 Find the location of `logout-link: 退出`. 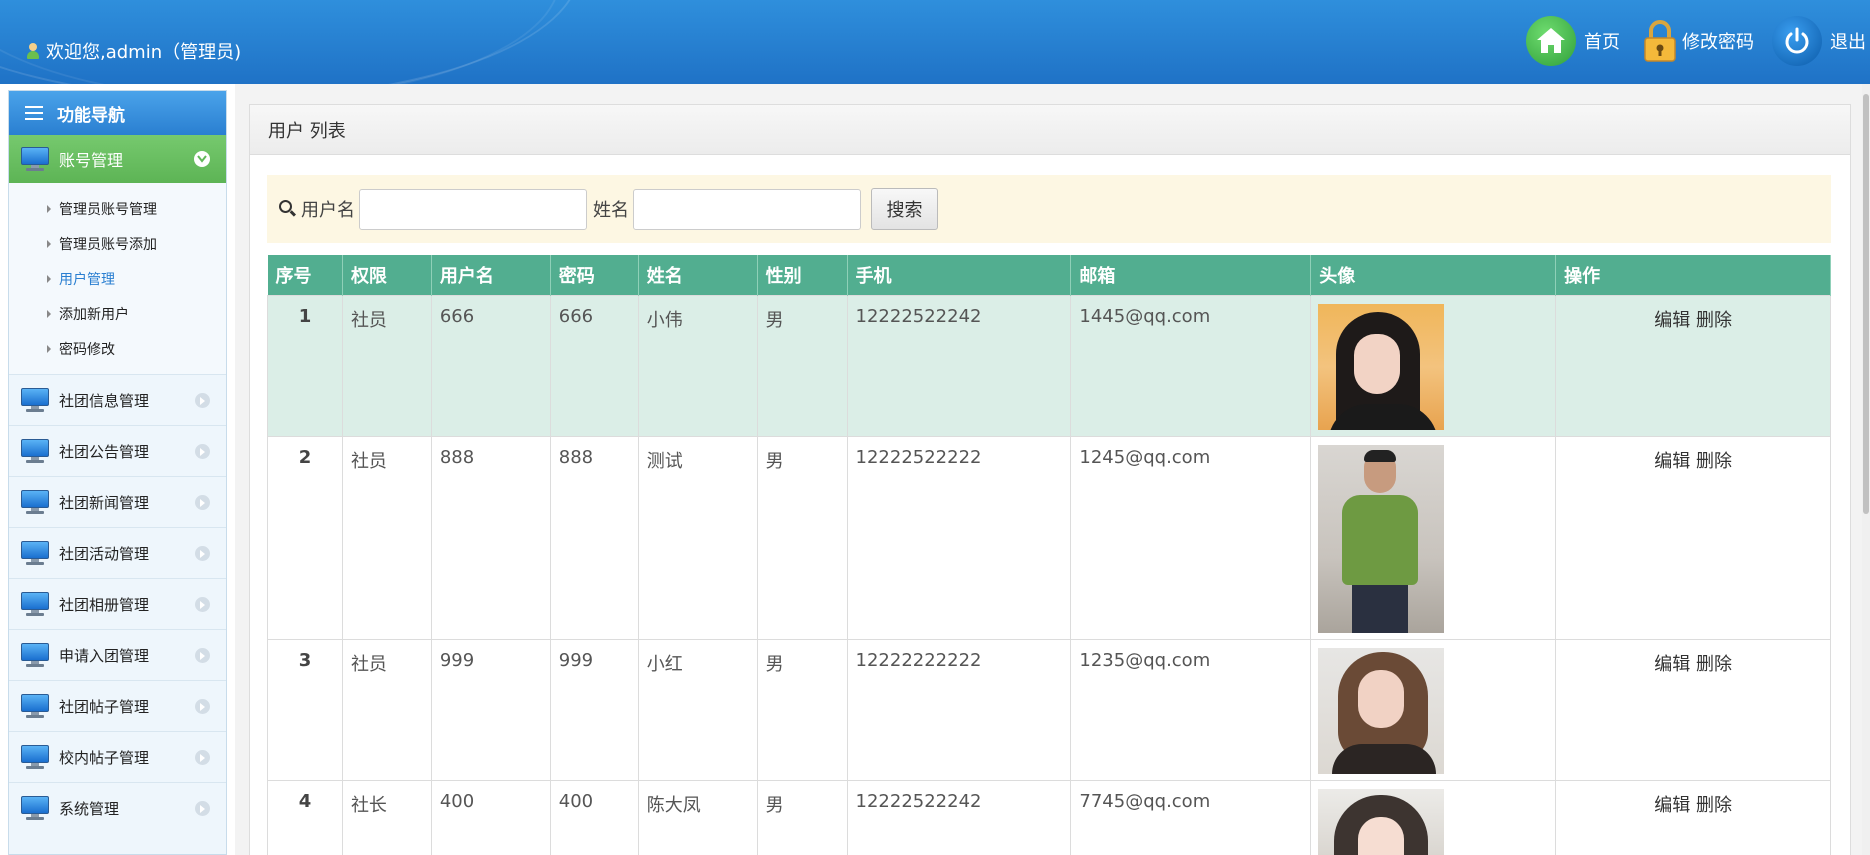

logout-link: 退出 is located at coordinates (1821, 41).